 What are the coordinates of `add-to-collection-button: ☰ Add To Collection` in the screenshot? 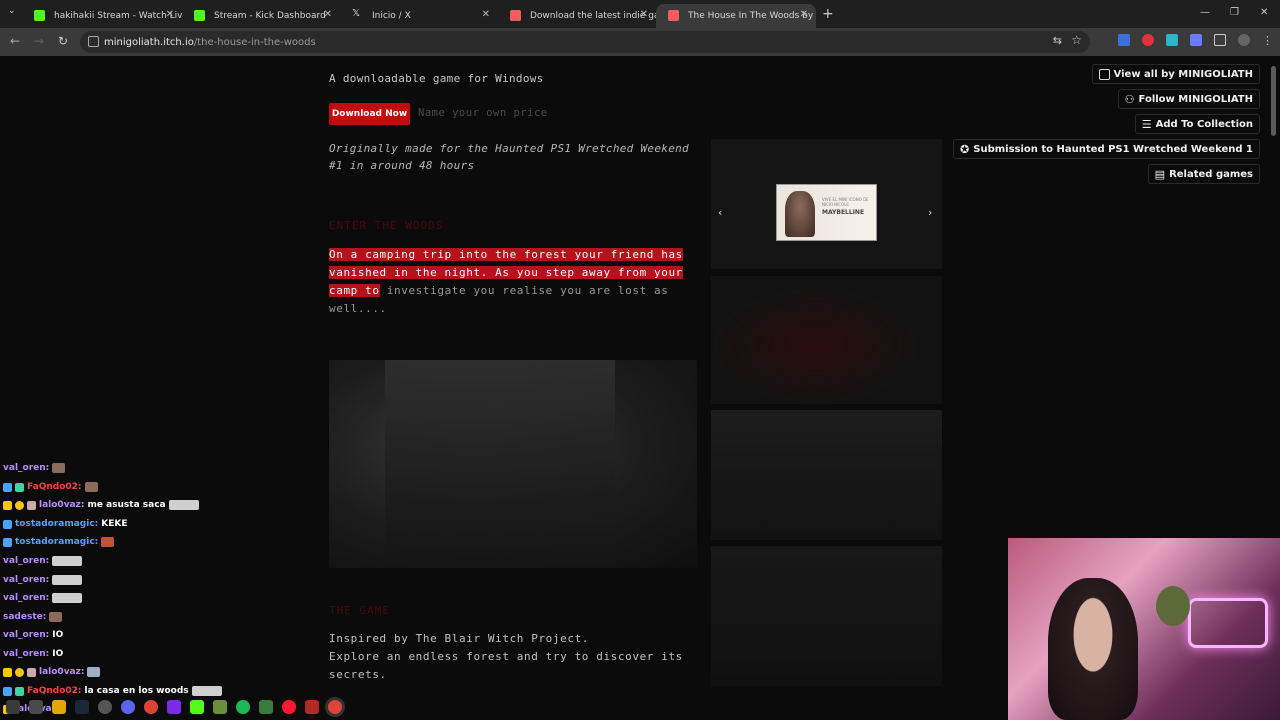 It's located at (1197, 124).